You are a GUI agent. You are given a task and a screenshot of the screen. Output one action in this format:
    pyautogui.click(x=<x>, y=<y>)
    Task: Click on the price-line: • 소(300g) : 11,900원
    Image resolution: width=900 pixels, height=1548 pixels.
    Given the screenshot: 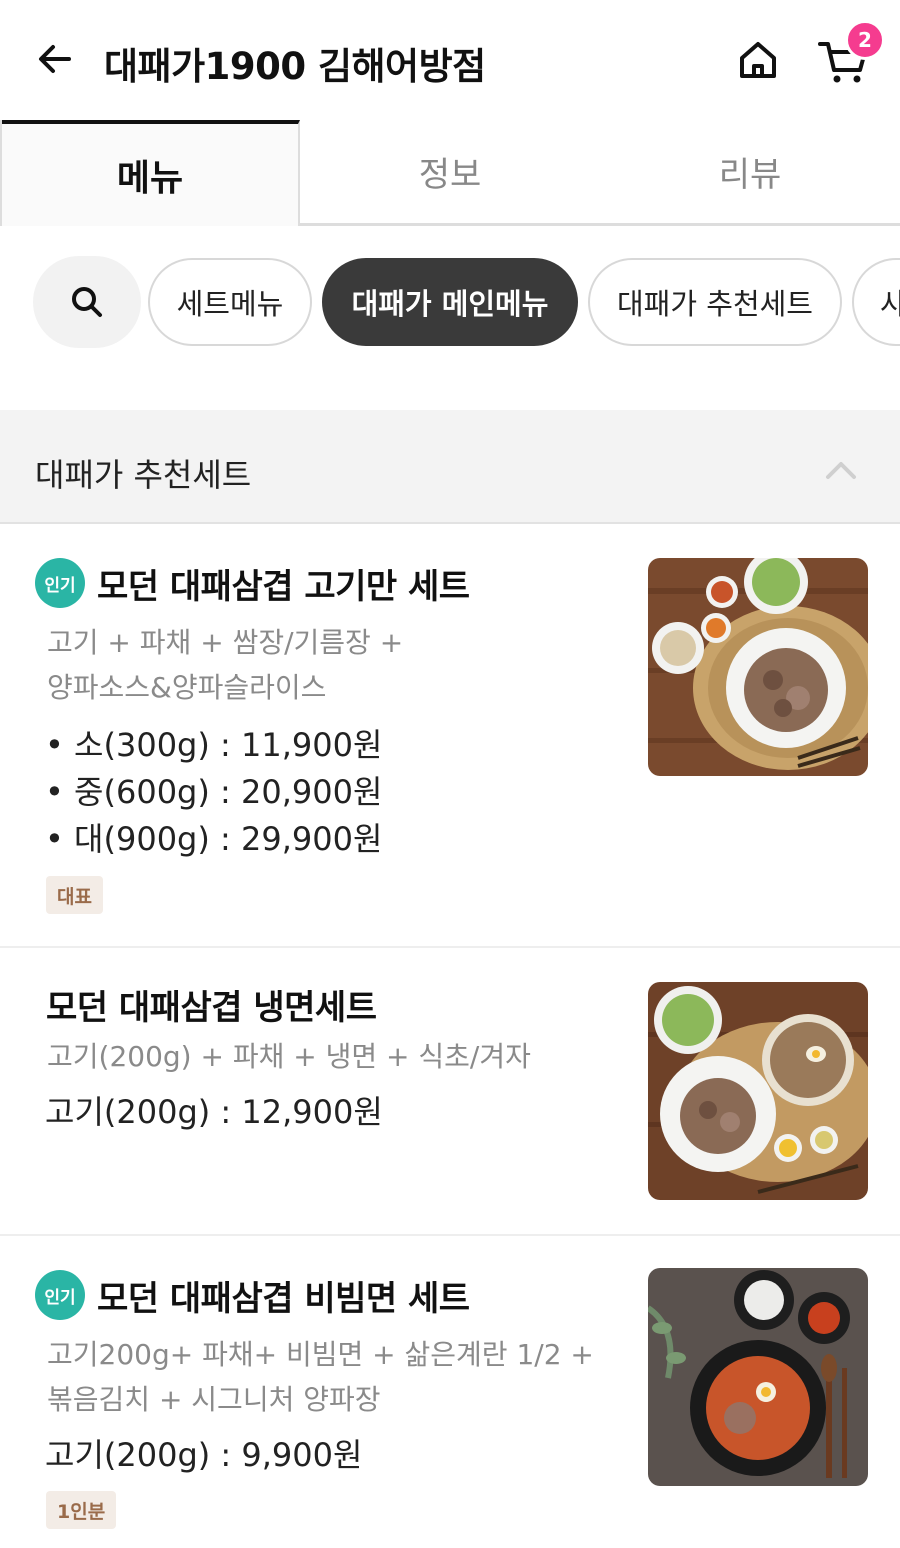 What is the action you would take?
    pyautogui.click(x=214, y=745)
    